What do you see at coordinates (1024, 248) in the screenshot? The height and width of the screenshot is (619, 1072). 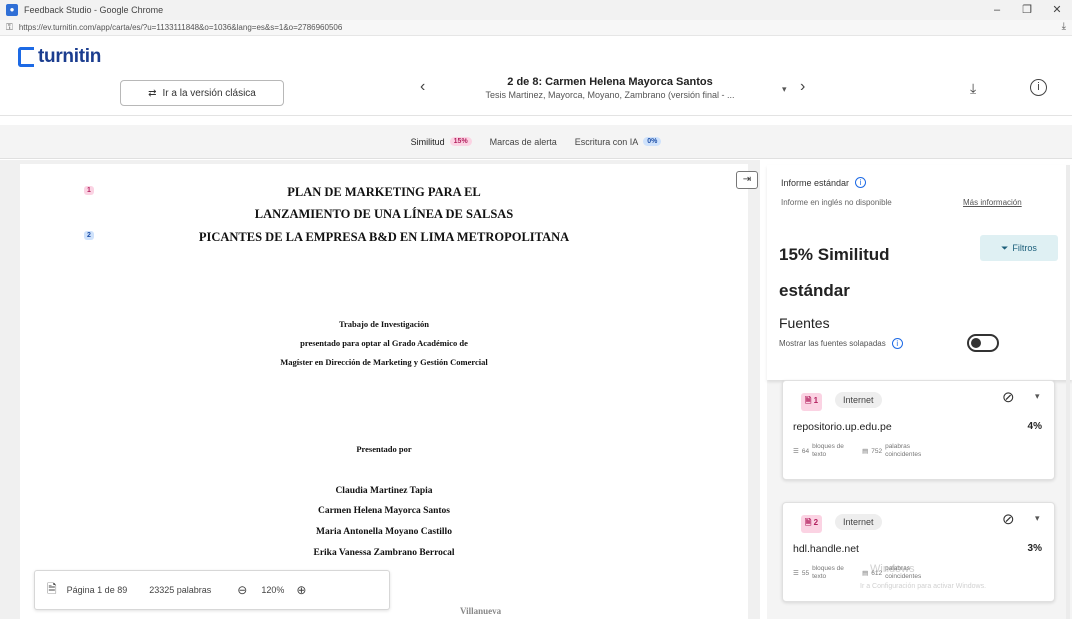 I see `filters-label: Filtros` at bounding box center [1024, 248].